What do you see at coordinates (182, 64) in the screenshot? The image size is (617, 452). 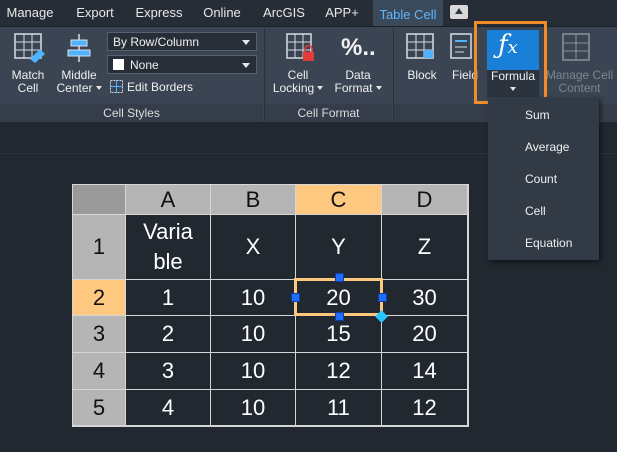 I see `border-color-select: None` at bounding box center [182, 64].